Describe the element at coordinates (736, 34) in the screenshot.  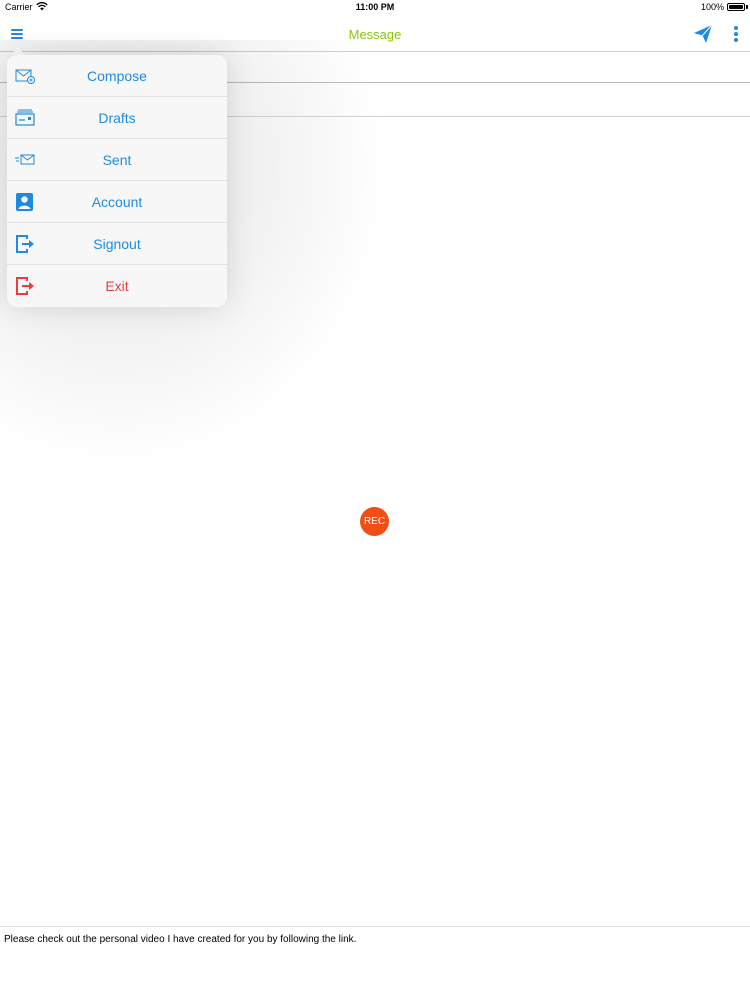
I see `more-vertical-icon` at that location.